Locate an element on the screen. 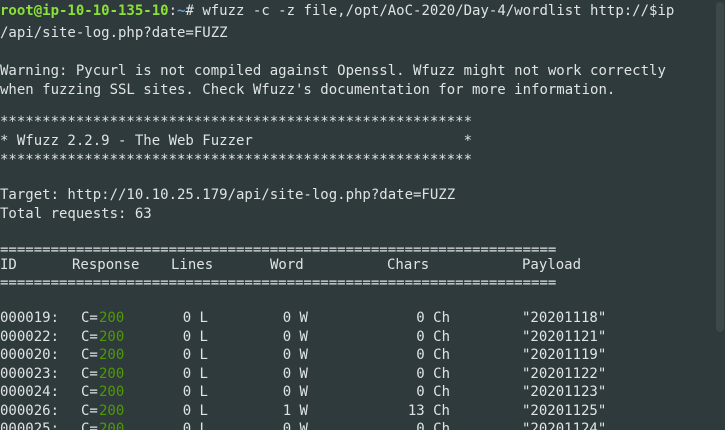 Image resolution: width=725 pixels, height=430 pixels. total-requests-line: Total requests: 63 is located at coordinates (76, 214).